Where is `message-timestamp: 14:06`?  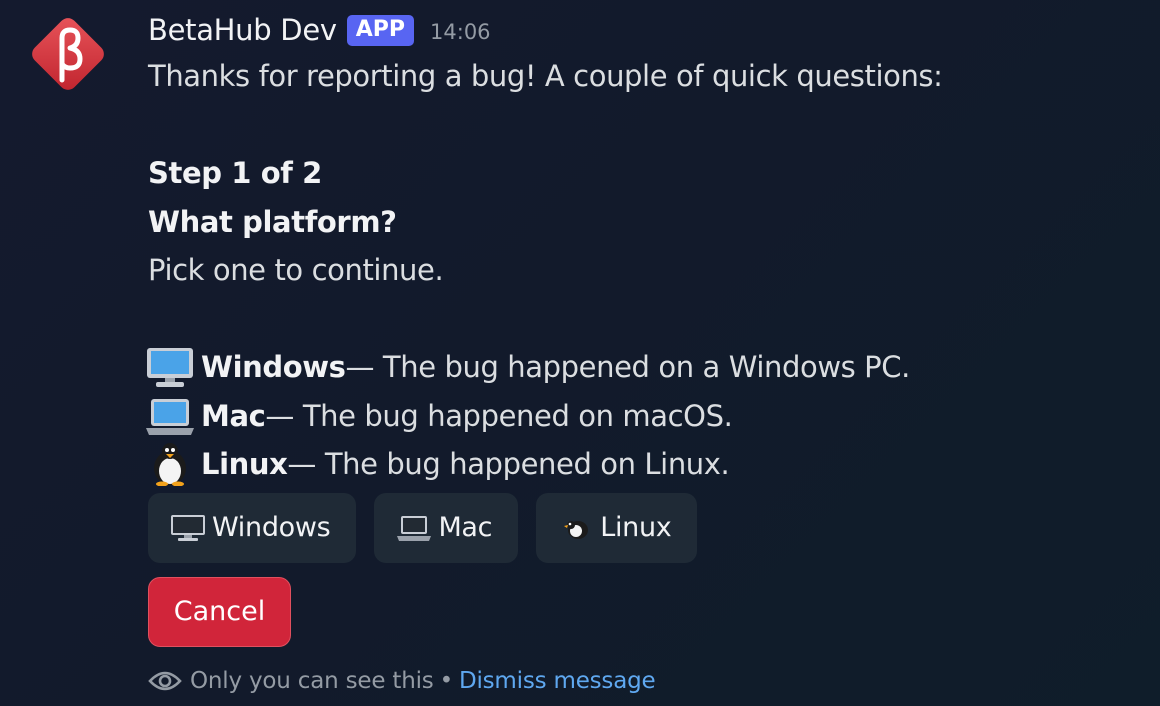
message-timestamp: 14:06 is located at coordinates (460, 32).